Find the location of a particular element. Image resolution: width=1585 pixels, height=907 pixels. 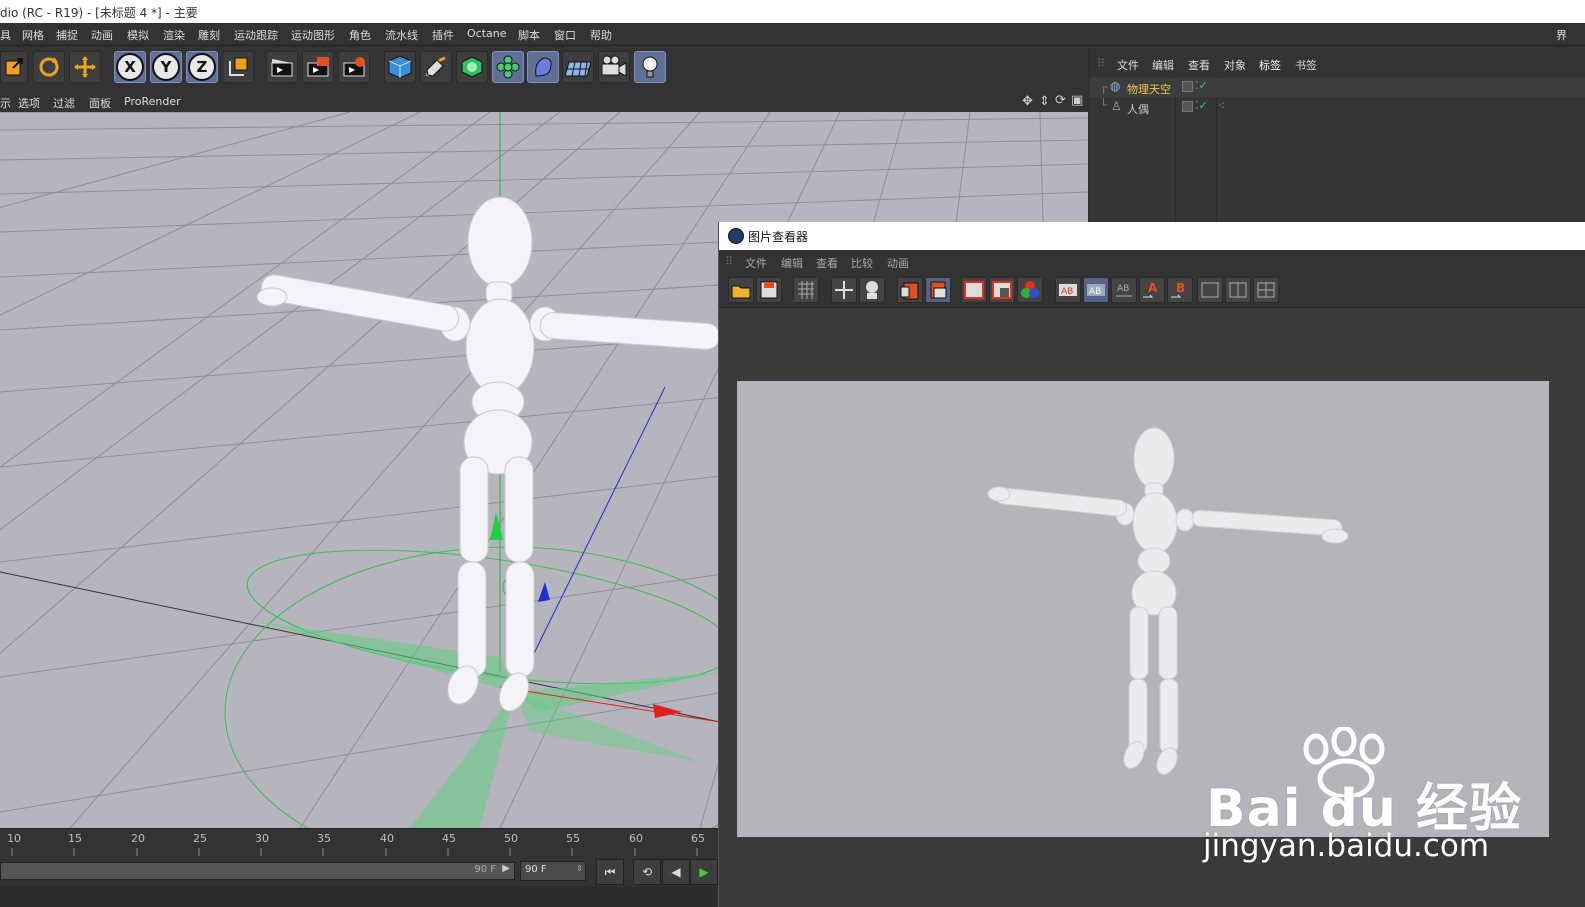

compare-a-button is located at coordinates (974, 290).